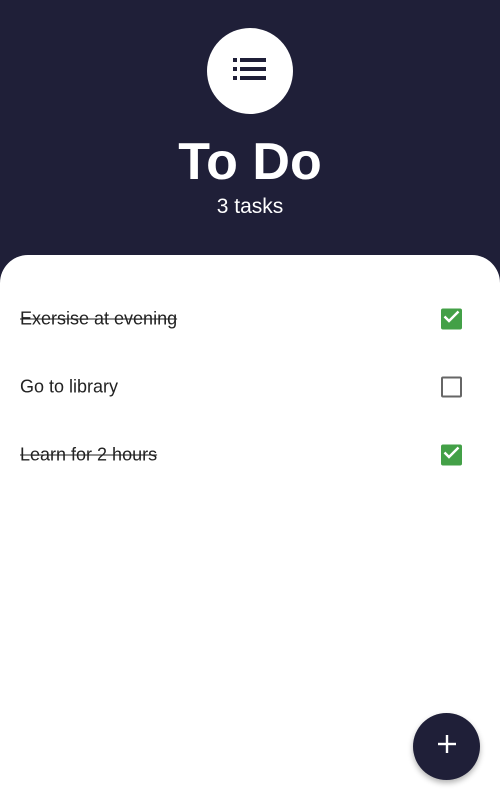 The width and height of the screenshot is (500, 800). Describe the element at coordinates (99, 318) in the screenshot. I see `task-label: Exersise at evening` at that location.